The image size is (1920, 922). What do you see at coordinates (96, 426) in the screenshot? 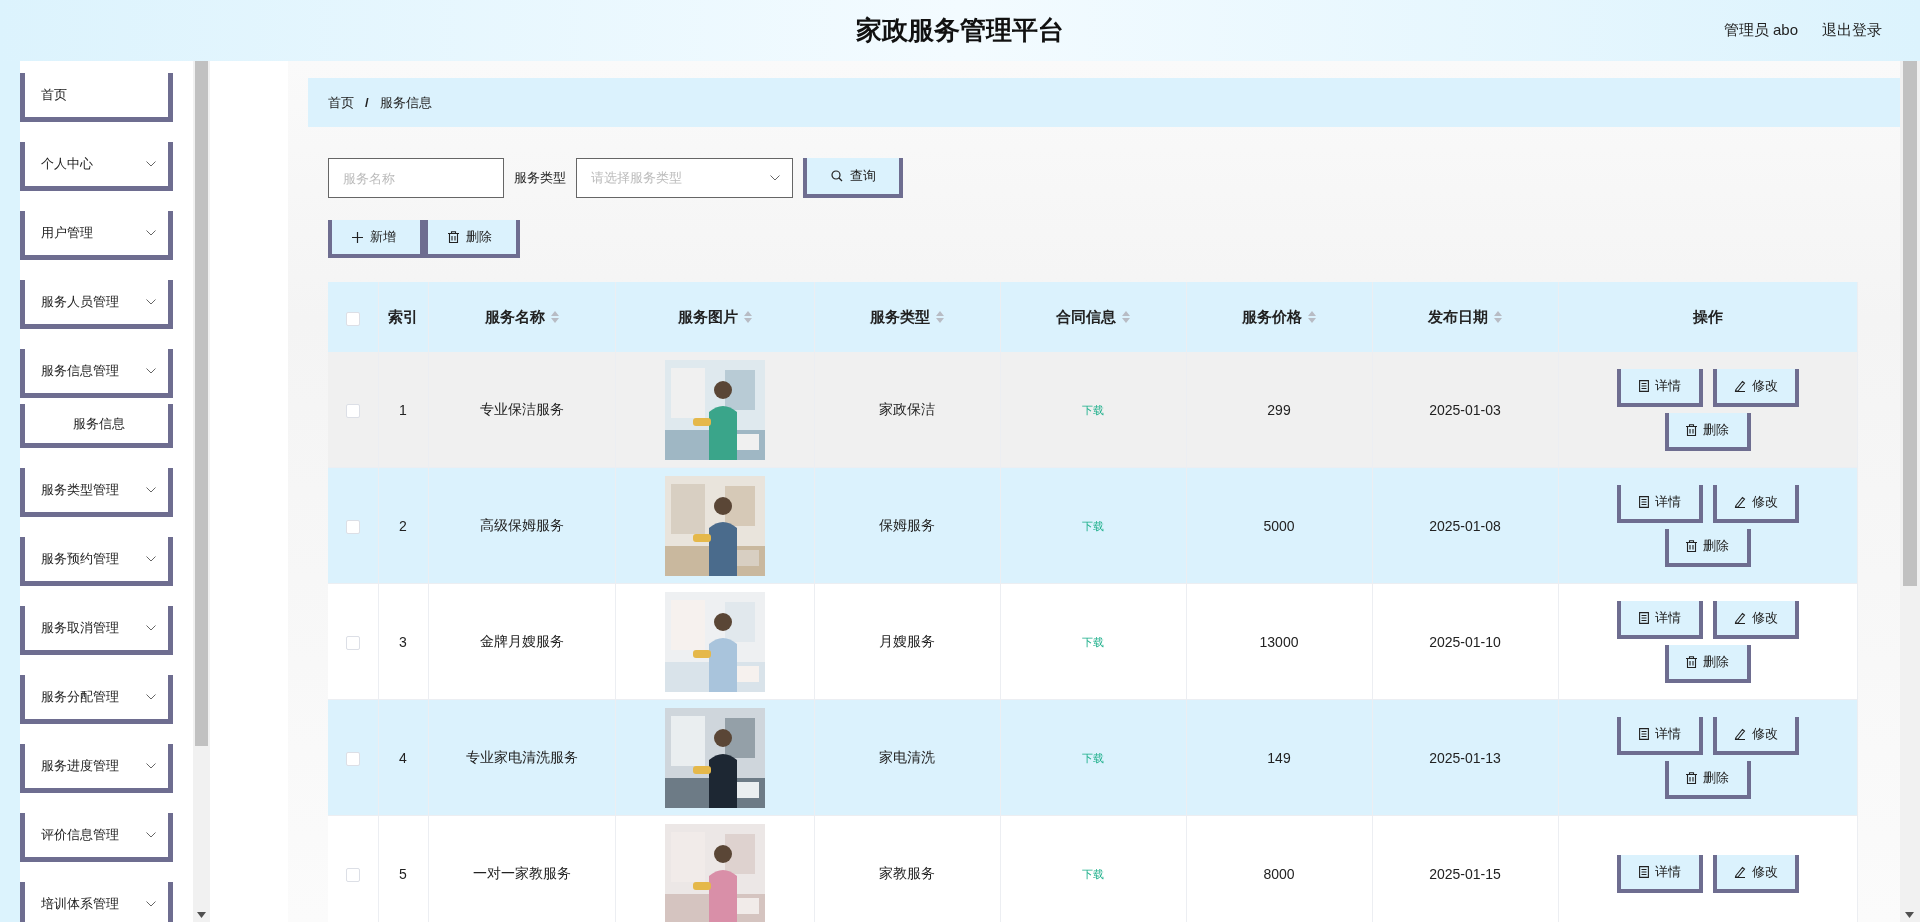
I see `submenu-item: 服务信息` at bounding box center [96, 426].